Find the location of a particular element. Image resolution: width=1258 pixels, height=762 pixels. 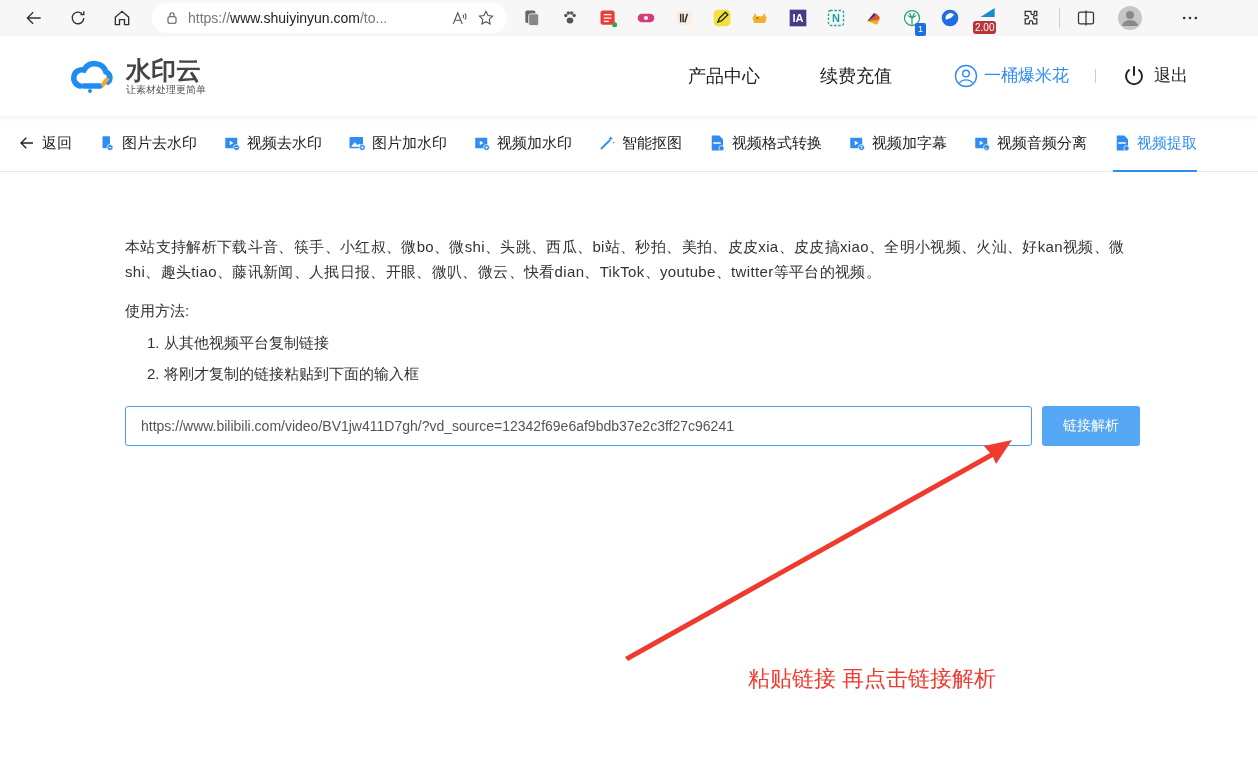

extension-icon: IA is located at coordinates (798, 18).